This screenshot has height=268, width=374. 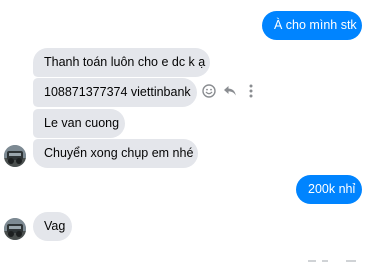 What do you see at coordinates (119, 153) in the screenshot?
I see `message-text: Chuyển xong chụp em nhé` at bounding box center [119, 153].